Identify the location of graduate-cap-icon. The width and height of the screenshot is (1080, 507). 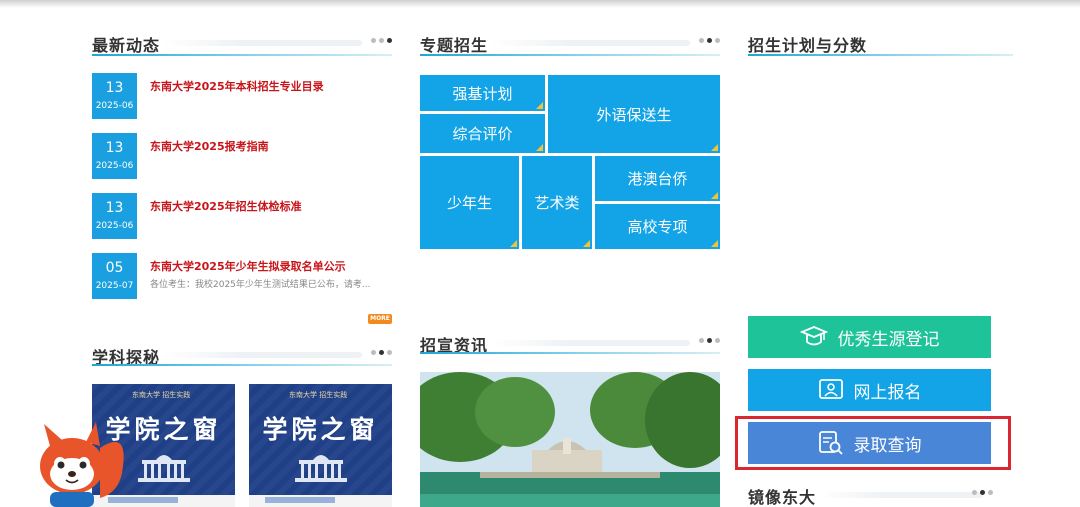
(813, 336).